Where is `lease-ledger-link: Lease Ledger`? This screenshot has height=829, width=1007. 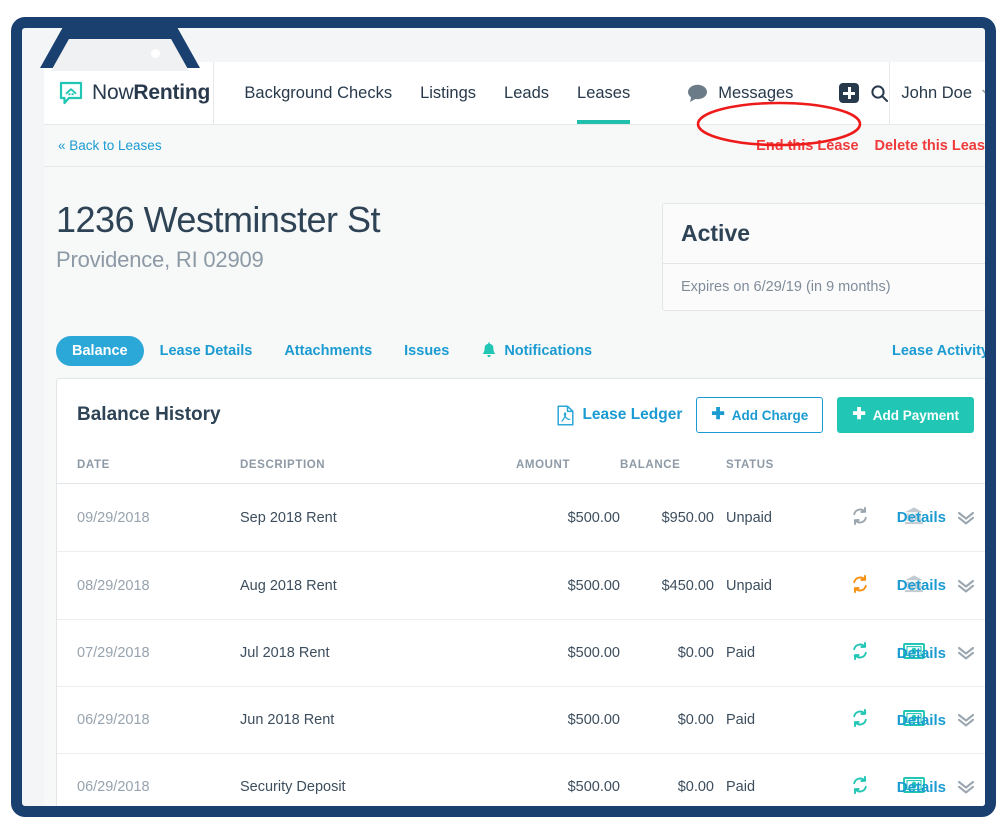 lease-ledger-link: Lease Ledger is located at coordinates (620, 415).